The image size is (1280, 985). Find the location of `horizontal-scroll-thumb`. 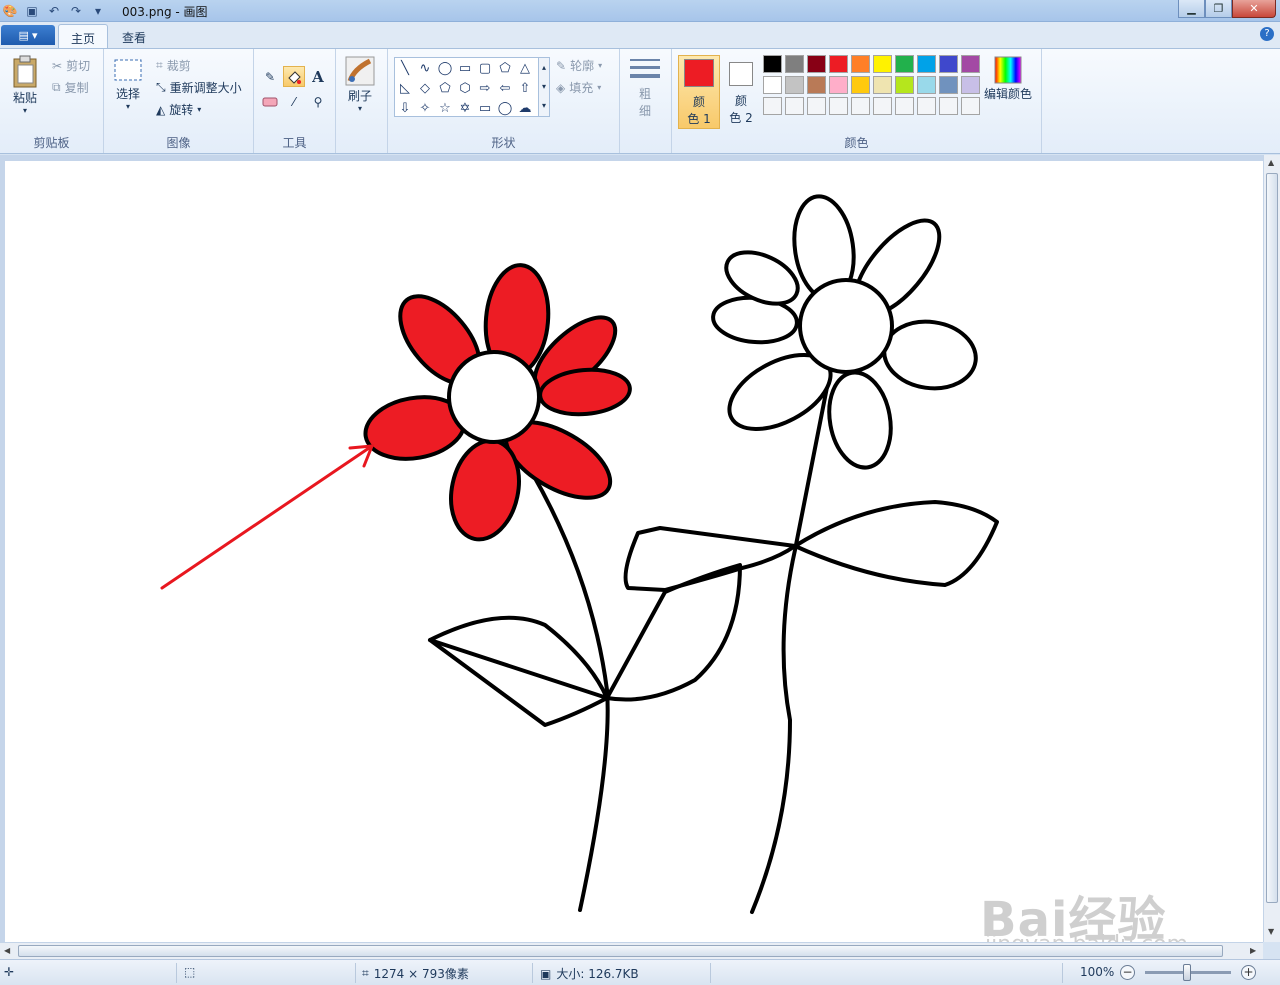

horizontal-scroll-thumb is located at coordinates (620, 951).